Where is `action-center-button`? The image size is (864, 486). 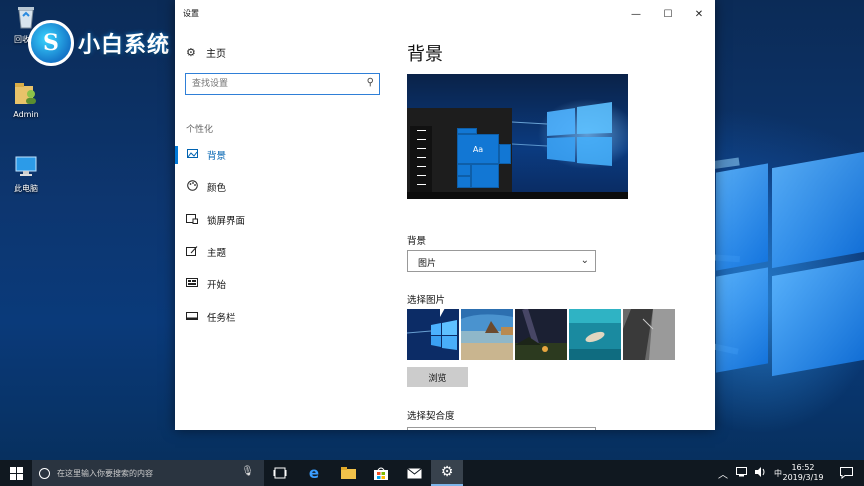 action-center-button is located at coordinates (846, 473).